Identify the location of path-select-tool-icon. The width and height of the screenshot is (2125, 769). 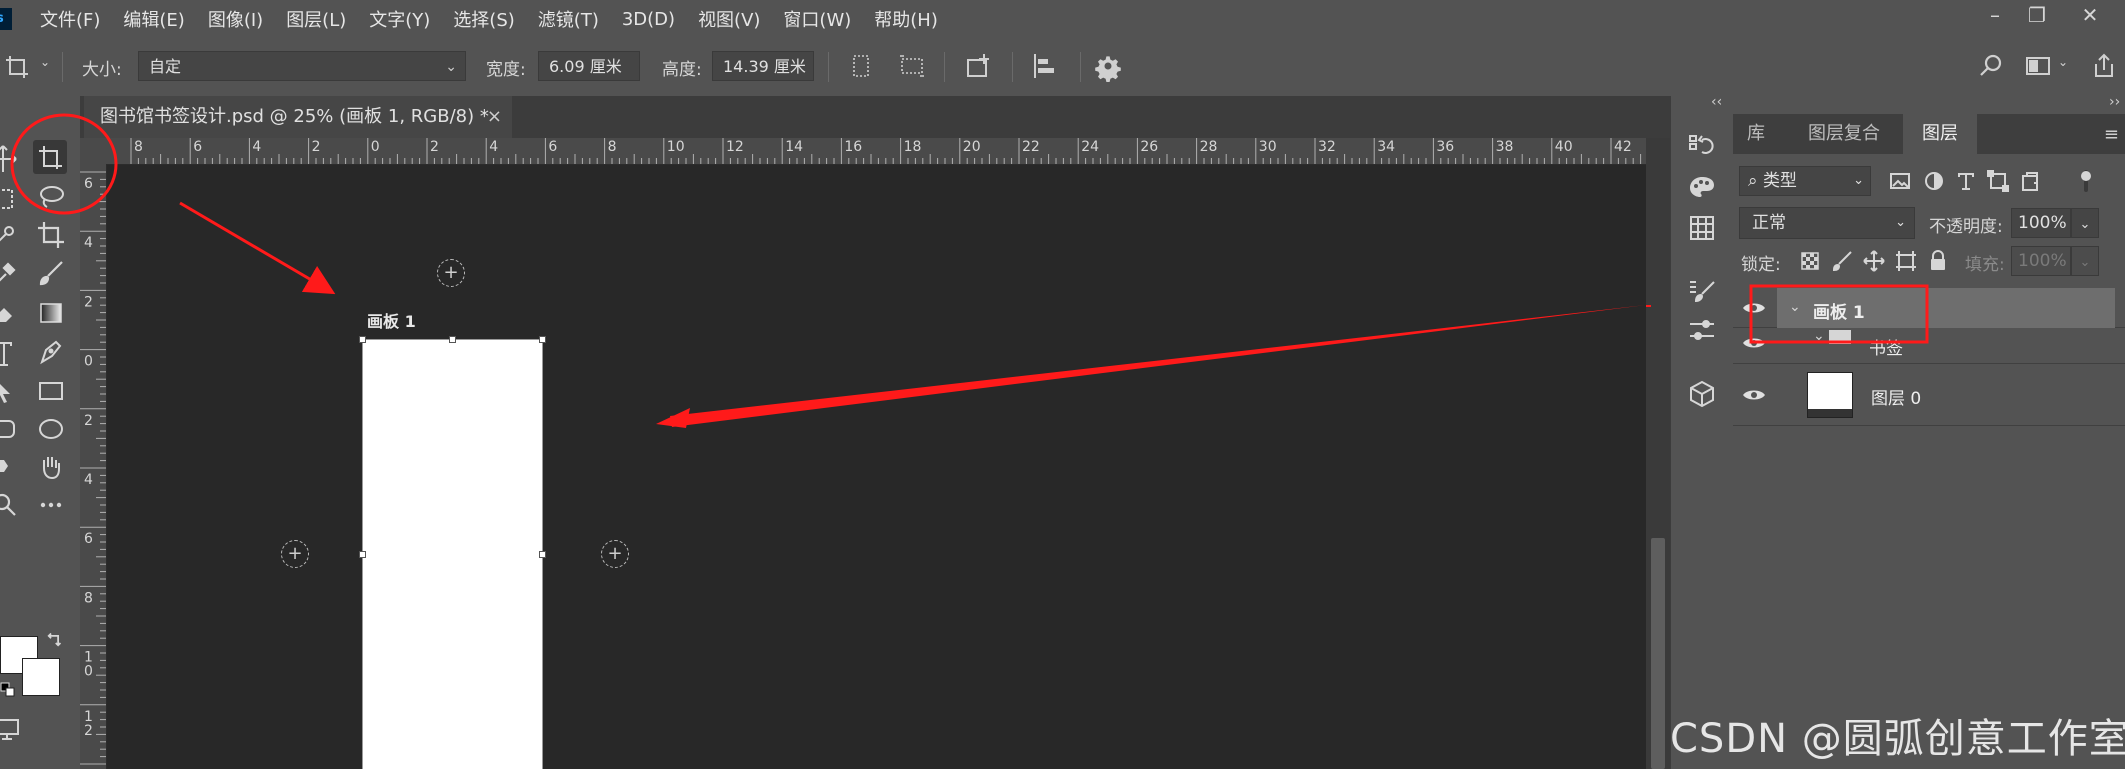
(10, 391).